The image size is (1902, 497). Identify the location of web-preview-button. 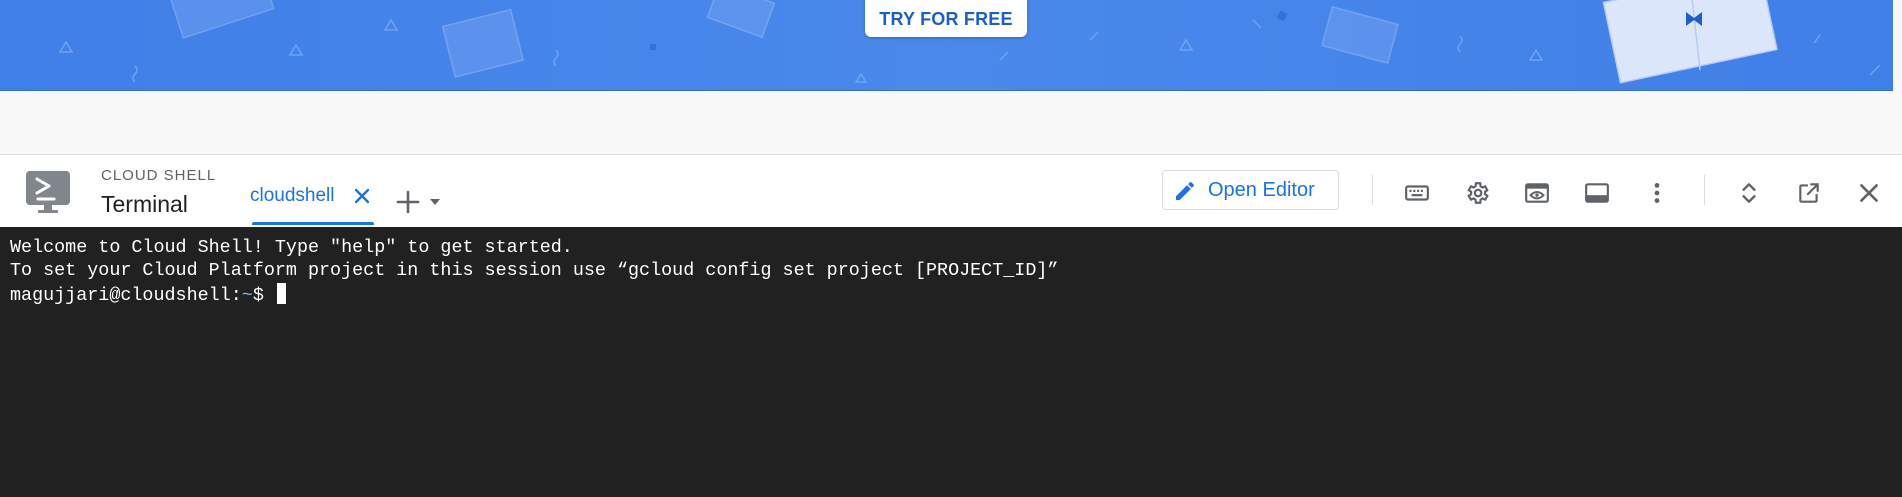
(1537, 193).